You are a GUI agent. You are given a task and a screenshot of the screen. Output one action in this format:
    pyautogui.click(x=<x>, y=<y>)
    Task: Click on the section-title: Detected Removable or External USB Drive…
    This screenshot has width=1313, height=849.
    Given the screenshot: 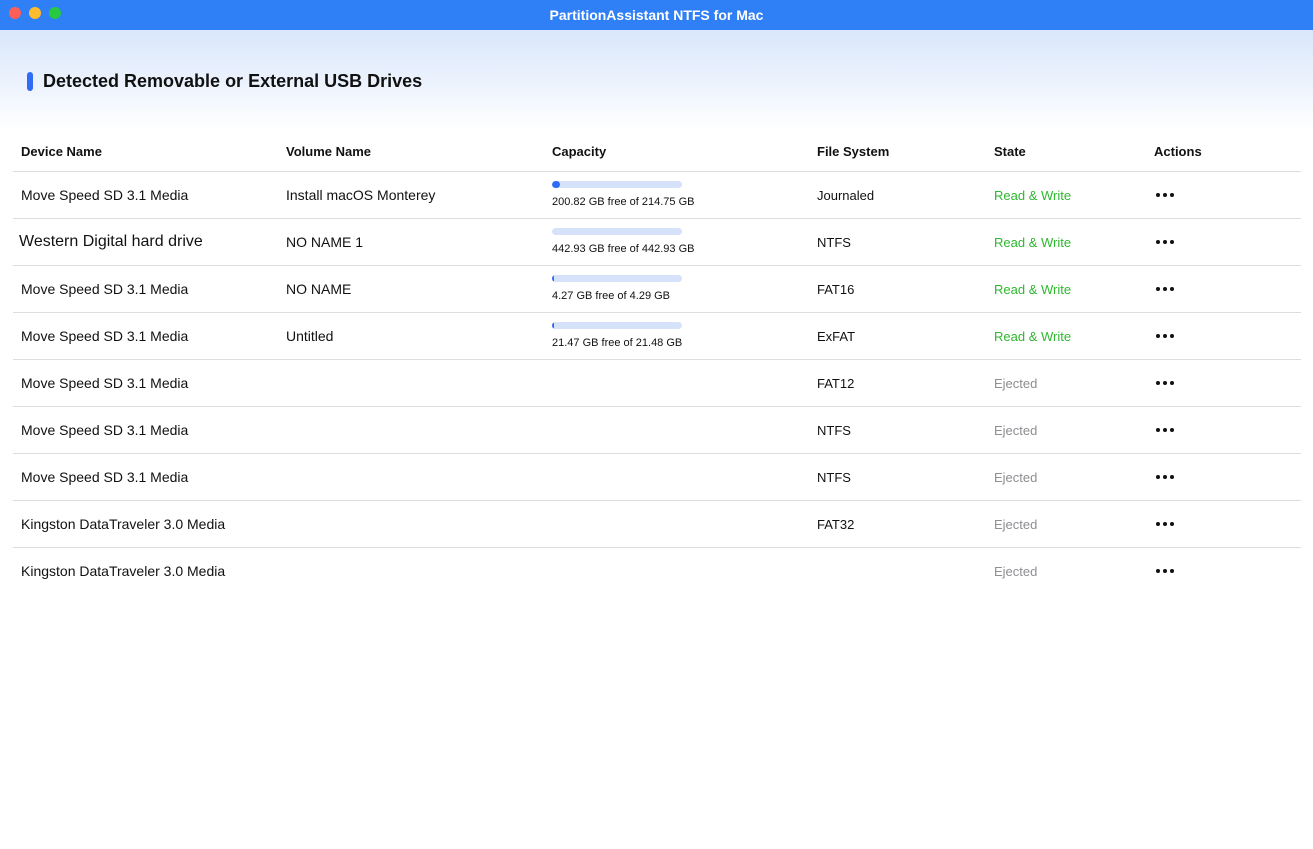 What is the action you would take?
    pyautogui.click(x=233, y=81)
    